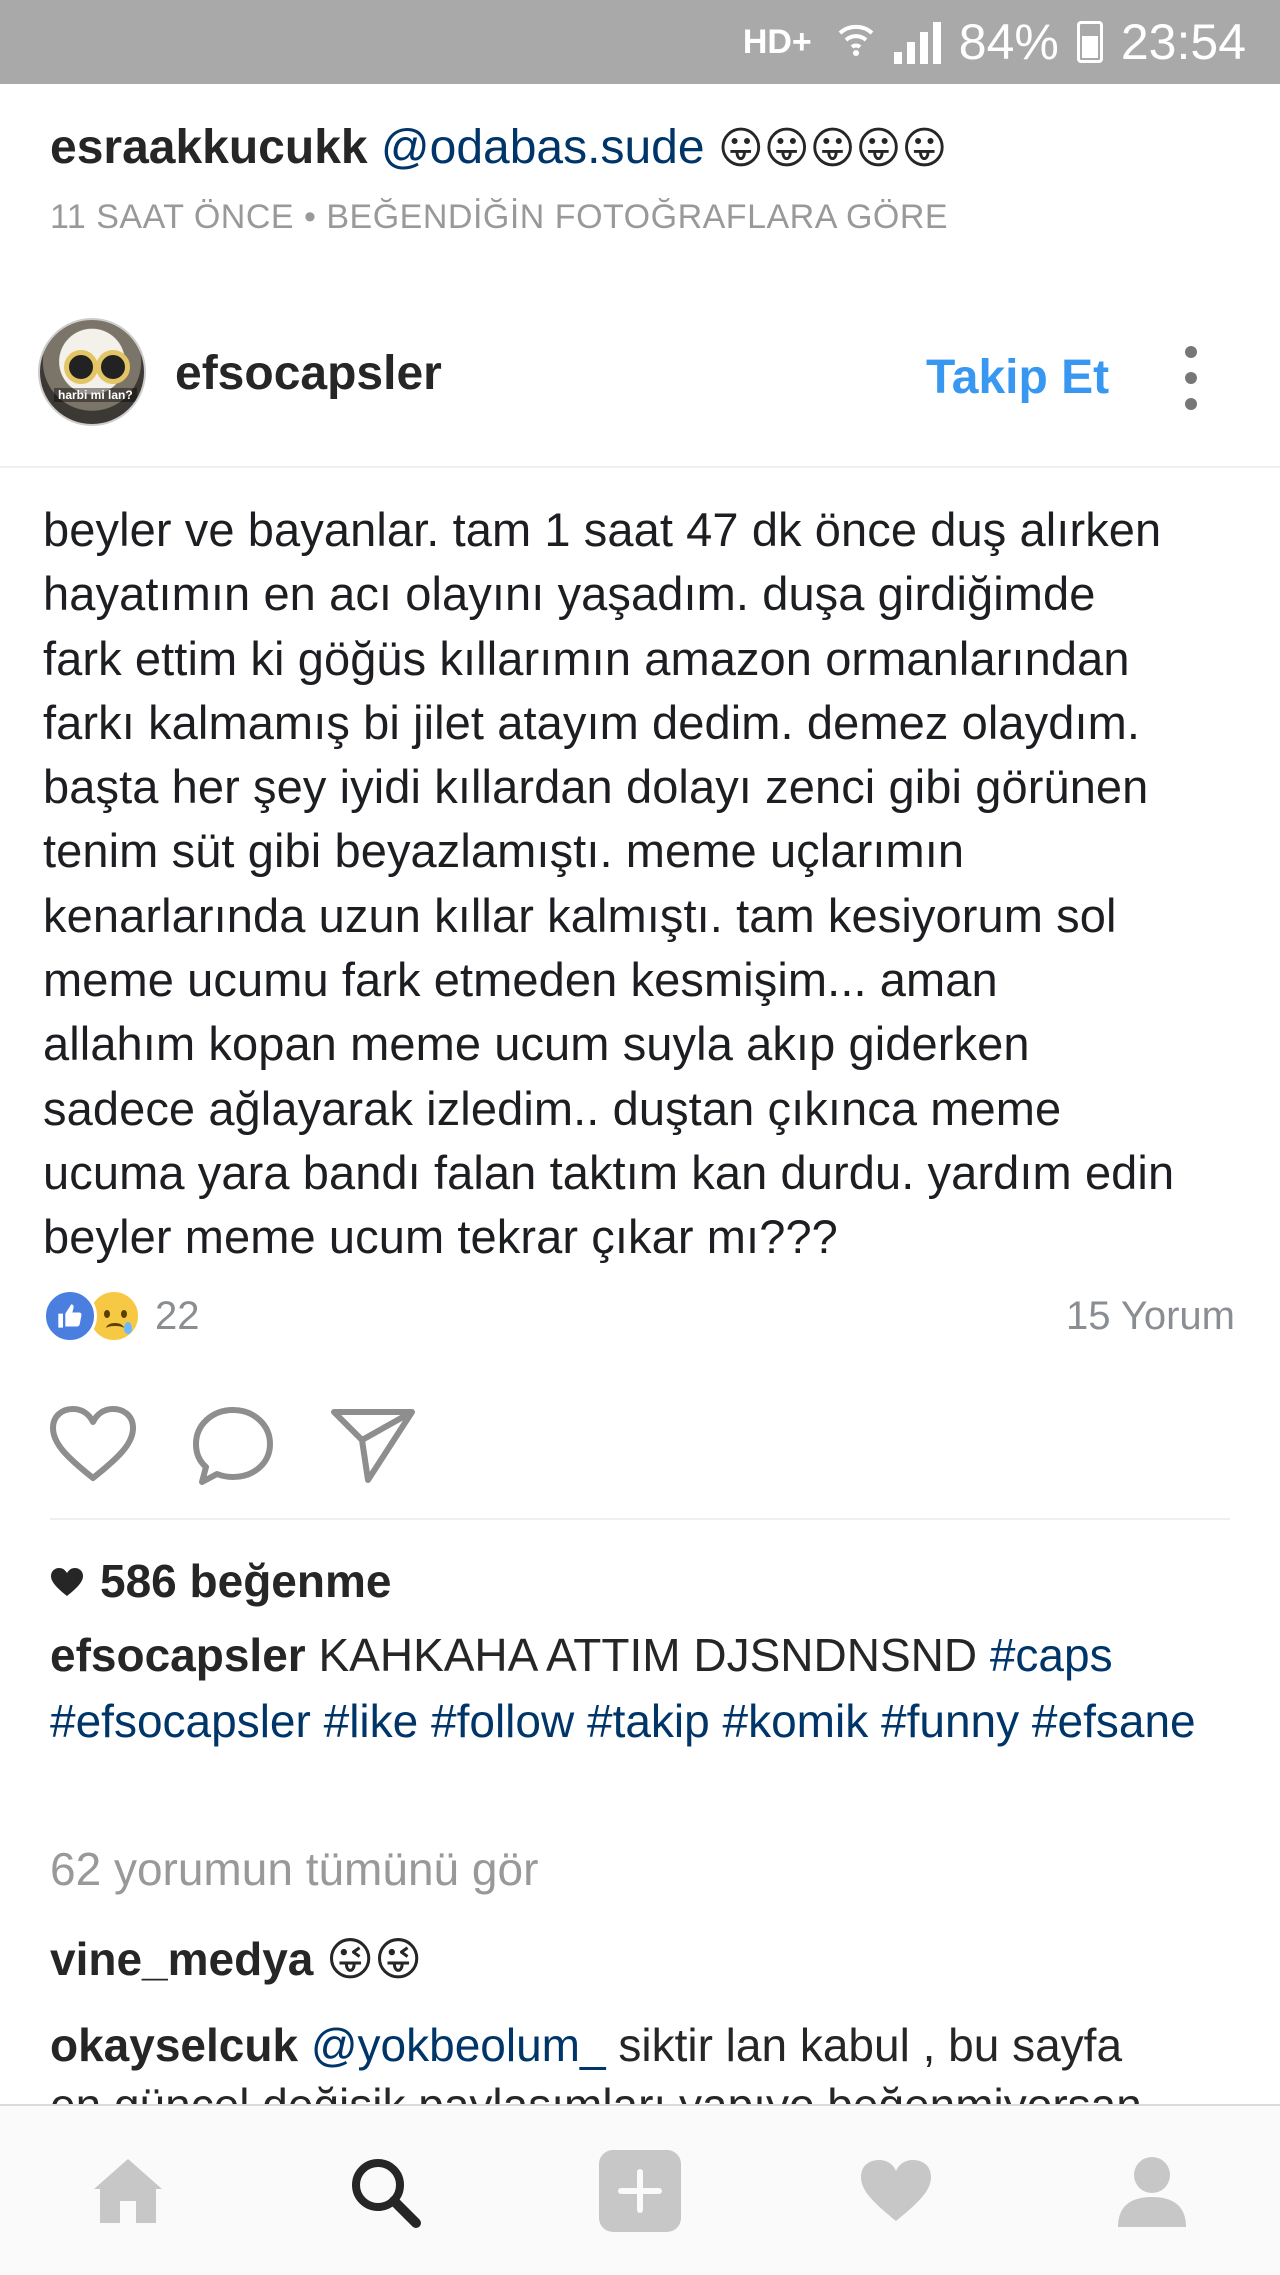 The height and width of the screenshot is (2275, 1280). What do you see at coordinates (648, 1721) in the screenshot?
I see `hashtag: #takip` at bounding box center [648, 1721].